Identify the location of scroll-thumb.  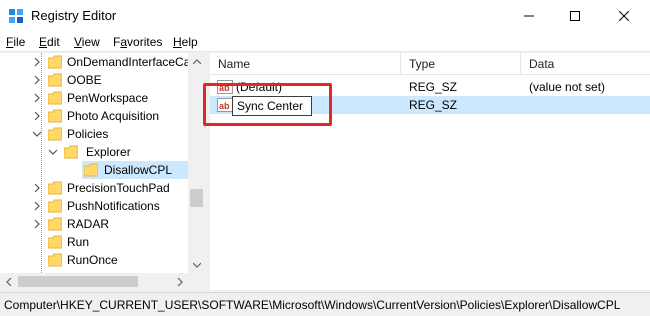
(196, 198).